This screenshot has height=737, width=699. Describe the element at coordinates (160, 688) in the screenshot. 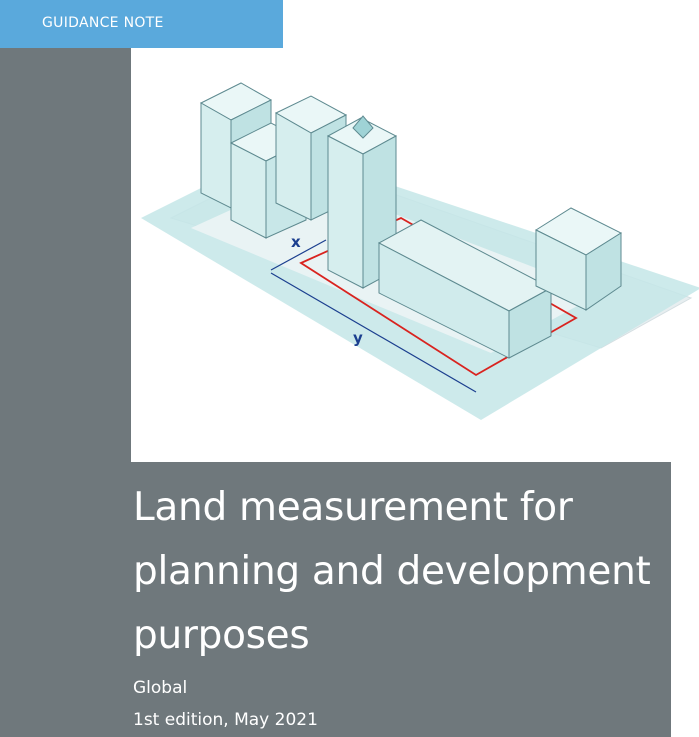

I see `region-label: Global` at that location.